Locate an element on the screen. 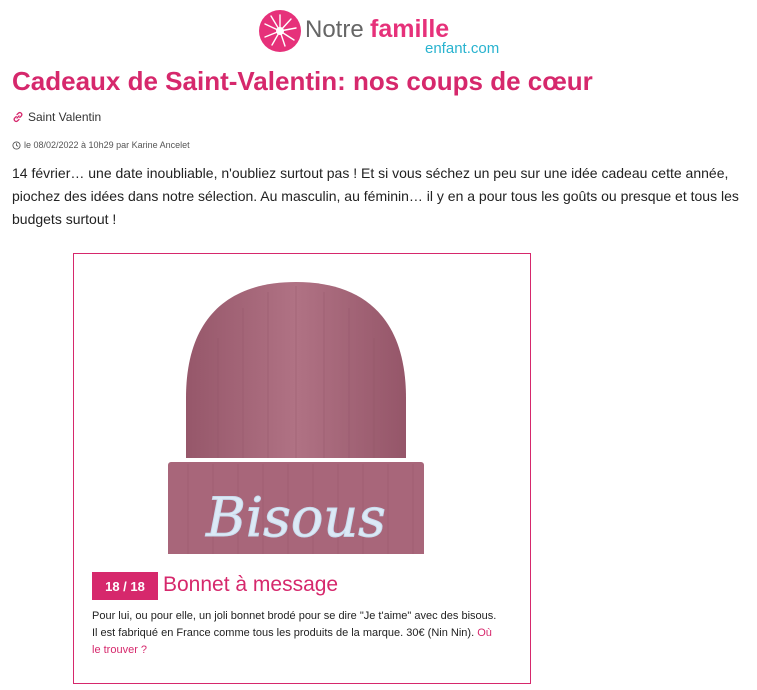 This screenshot has width=757, height=690. site-logo: Notre famille enfant.com is located at coordinates (384, 31).